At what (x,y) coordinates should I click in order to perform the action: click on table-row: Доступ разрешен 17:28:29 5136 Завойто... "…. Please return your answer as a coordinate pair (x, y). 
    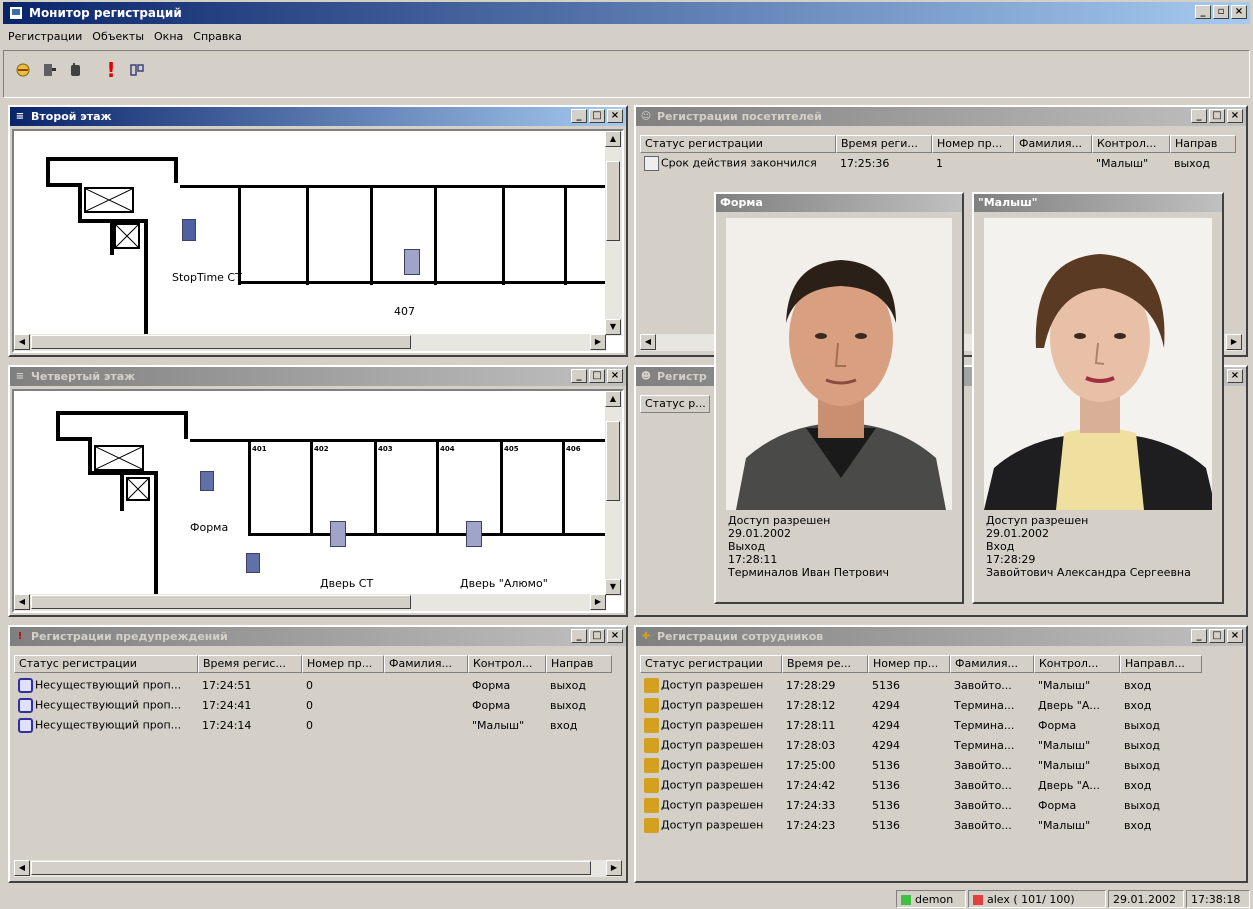
    Looking at the image, I should click on (921, 685).